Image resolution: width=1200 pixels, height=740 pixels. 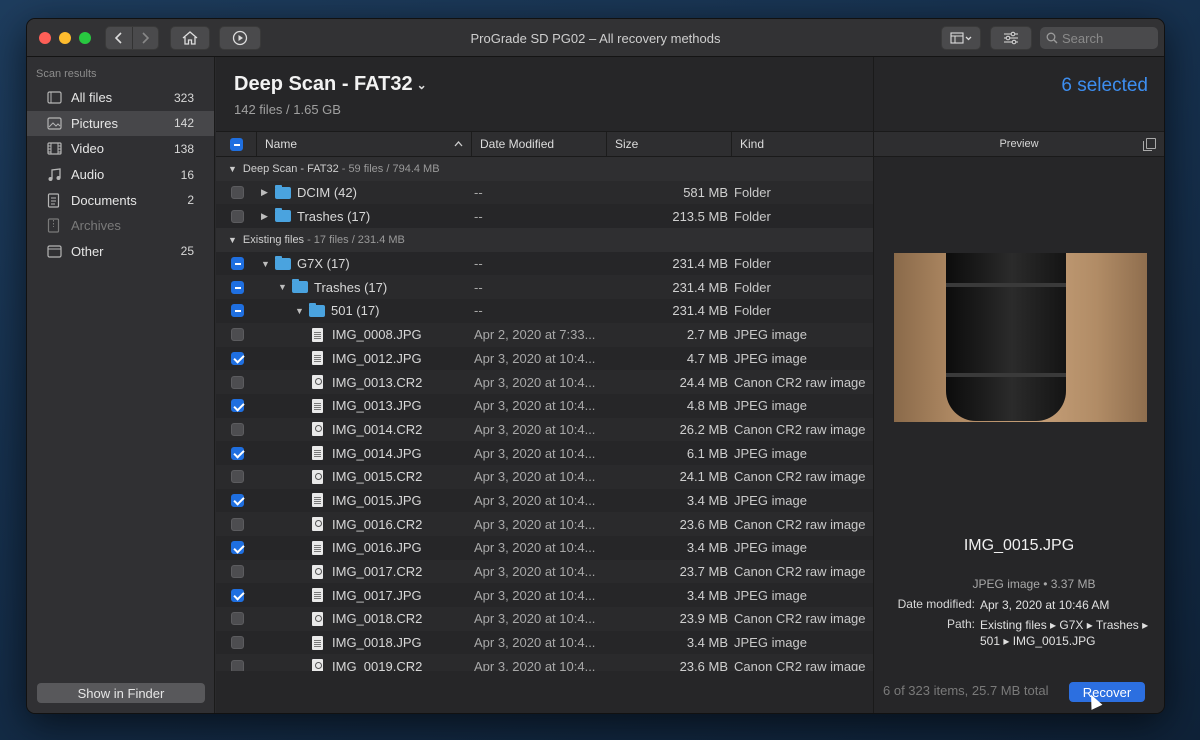 What do you see at coordinates (707, 595) in the screenshot?
I see `size-cell: 3.4 MB` at bounding box center [707, 595].